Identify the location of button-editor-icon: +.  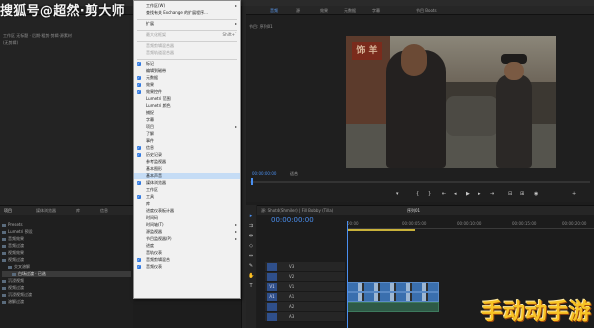
(574, 194).